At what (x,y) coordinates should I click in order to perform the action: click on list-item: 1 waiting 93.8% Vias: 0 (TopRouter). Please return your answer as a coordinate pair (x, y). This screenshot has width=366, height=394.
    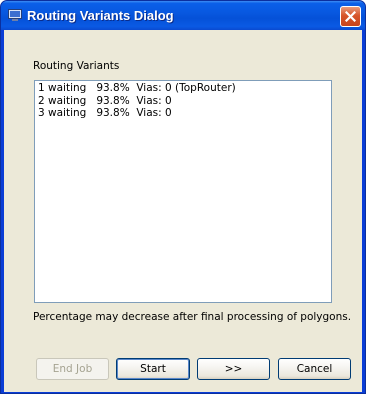
    Looking at the image, I should click on (184, 88).